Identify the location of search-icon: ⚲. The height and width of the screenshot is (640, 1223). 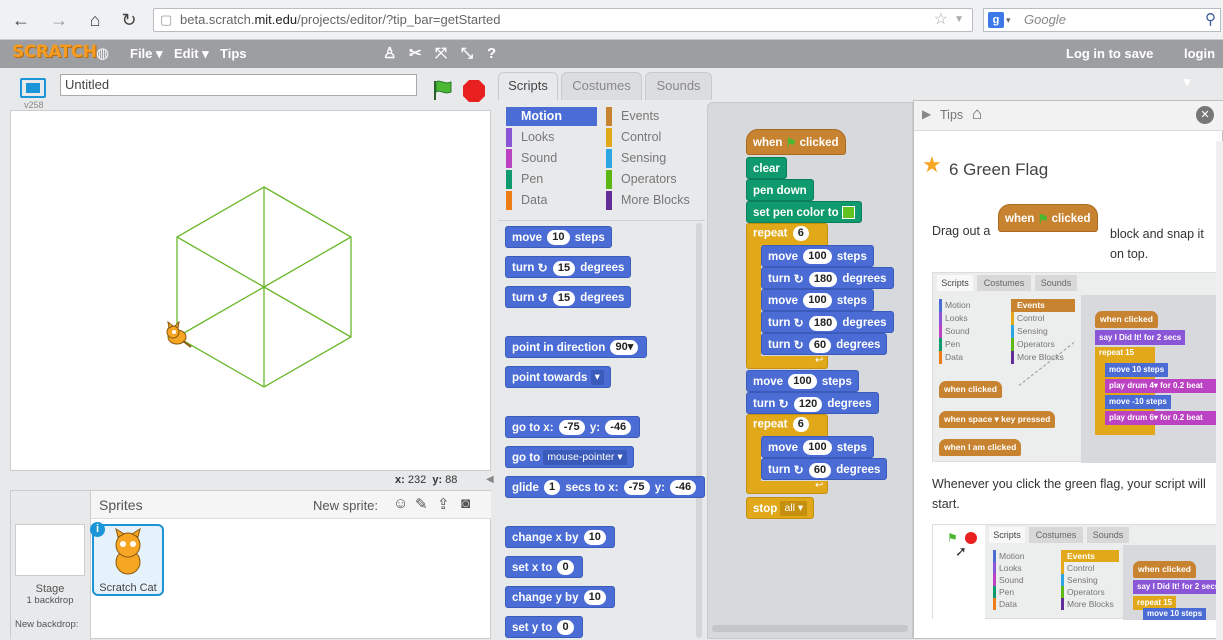
(1210, 20).